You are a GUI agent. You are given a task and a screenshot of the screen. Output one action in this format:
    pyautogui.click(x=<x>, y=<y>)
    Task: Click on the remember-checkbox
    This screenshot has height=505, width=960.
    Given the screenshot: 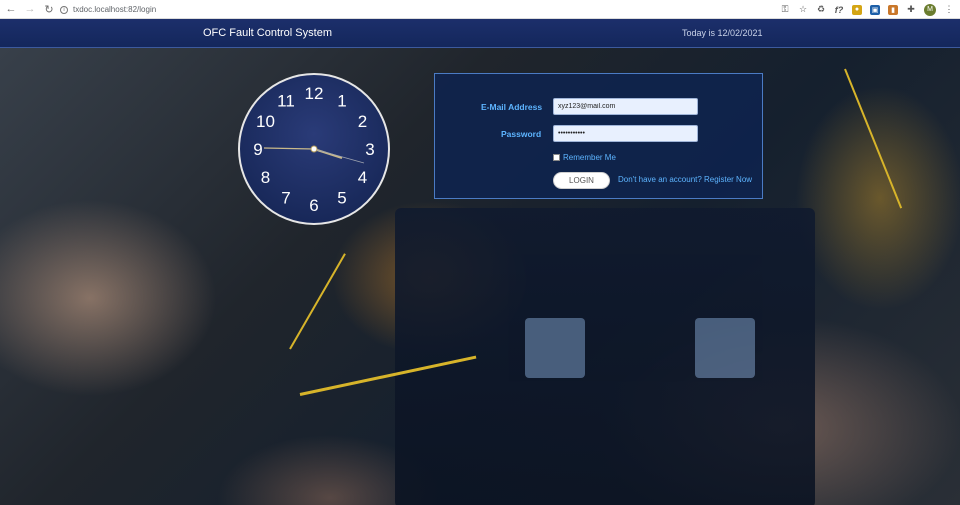 What is the action you would take?
    pyautogui.click(x=556, y=157)
    